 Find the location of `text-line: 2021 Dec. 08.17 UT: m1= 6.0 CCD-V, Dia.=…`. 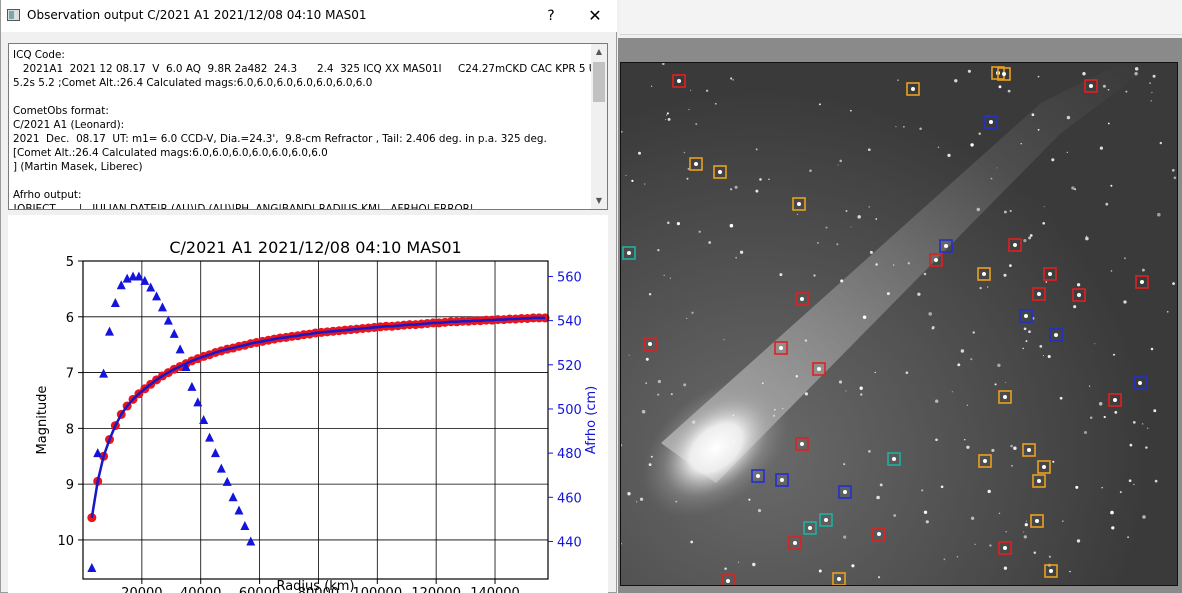

text-line: 2021 Dec. 08.17 UT: m1= 6.0 CCD-V, Dia.=… is located at coordinates (280, 139).